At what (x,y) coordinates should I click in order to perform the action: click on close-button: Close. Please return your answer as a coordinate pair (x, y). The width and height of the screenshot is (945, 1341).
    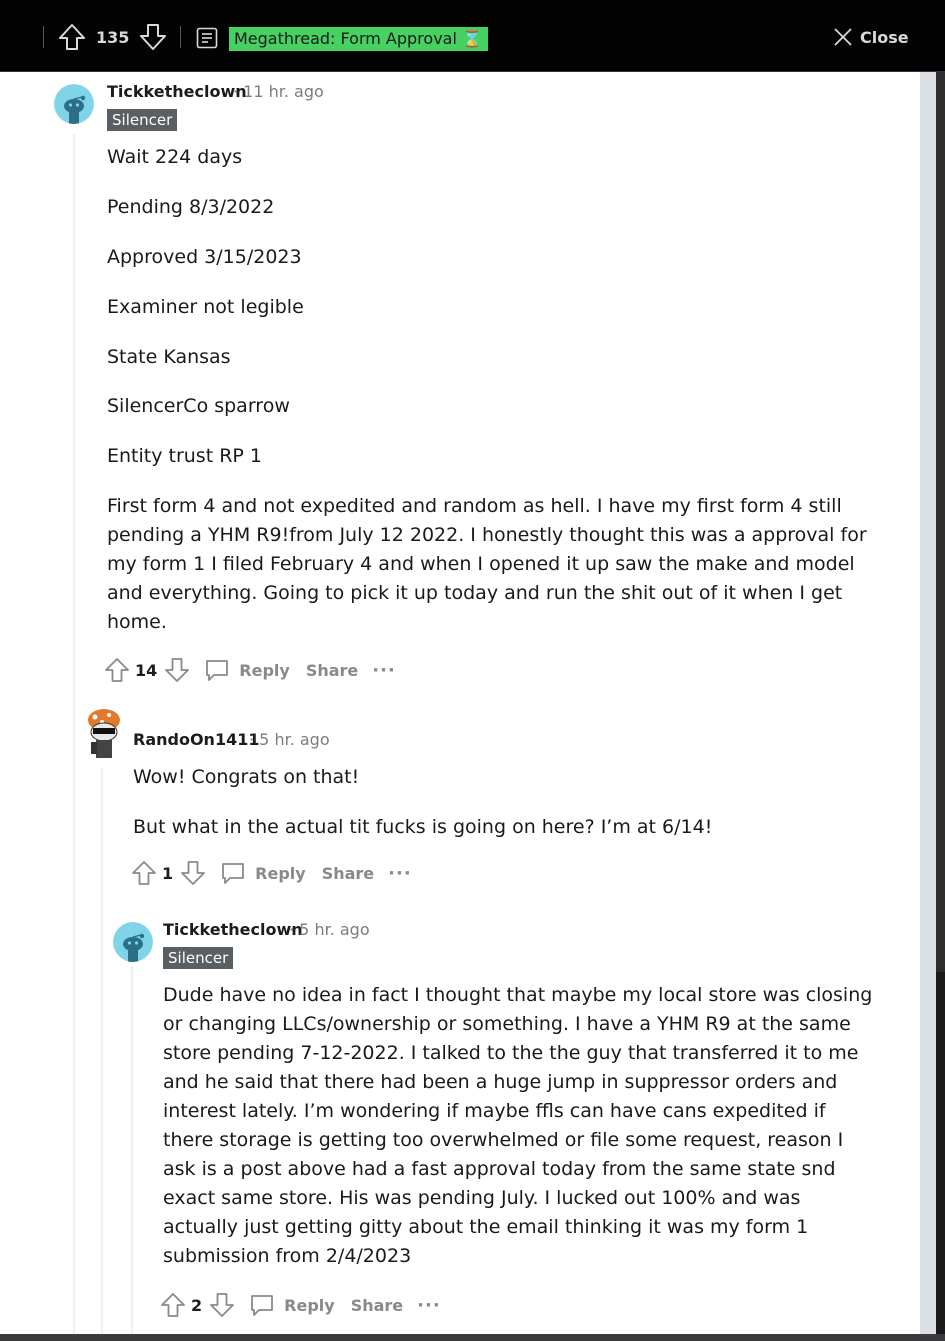
    Looking at the image, I should click on (870, 37).